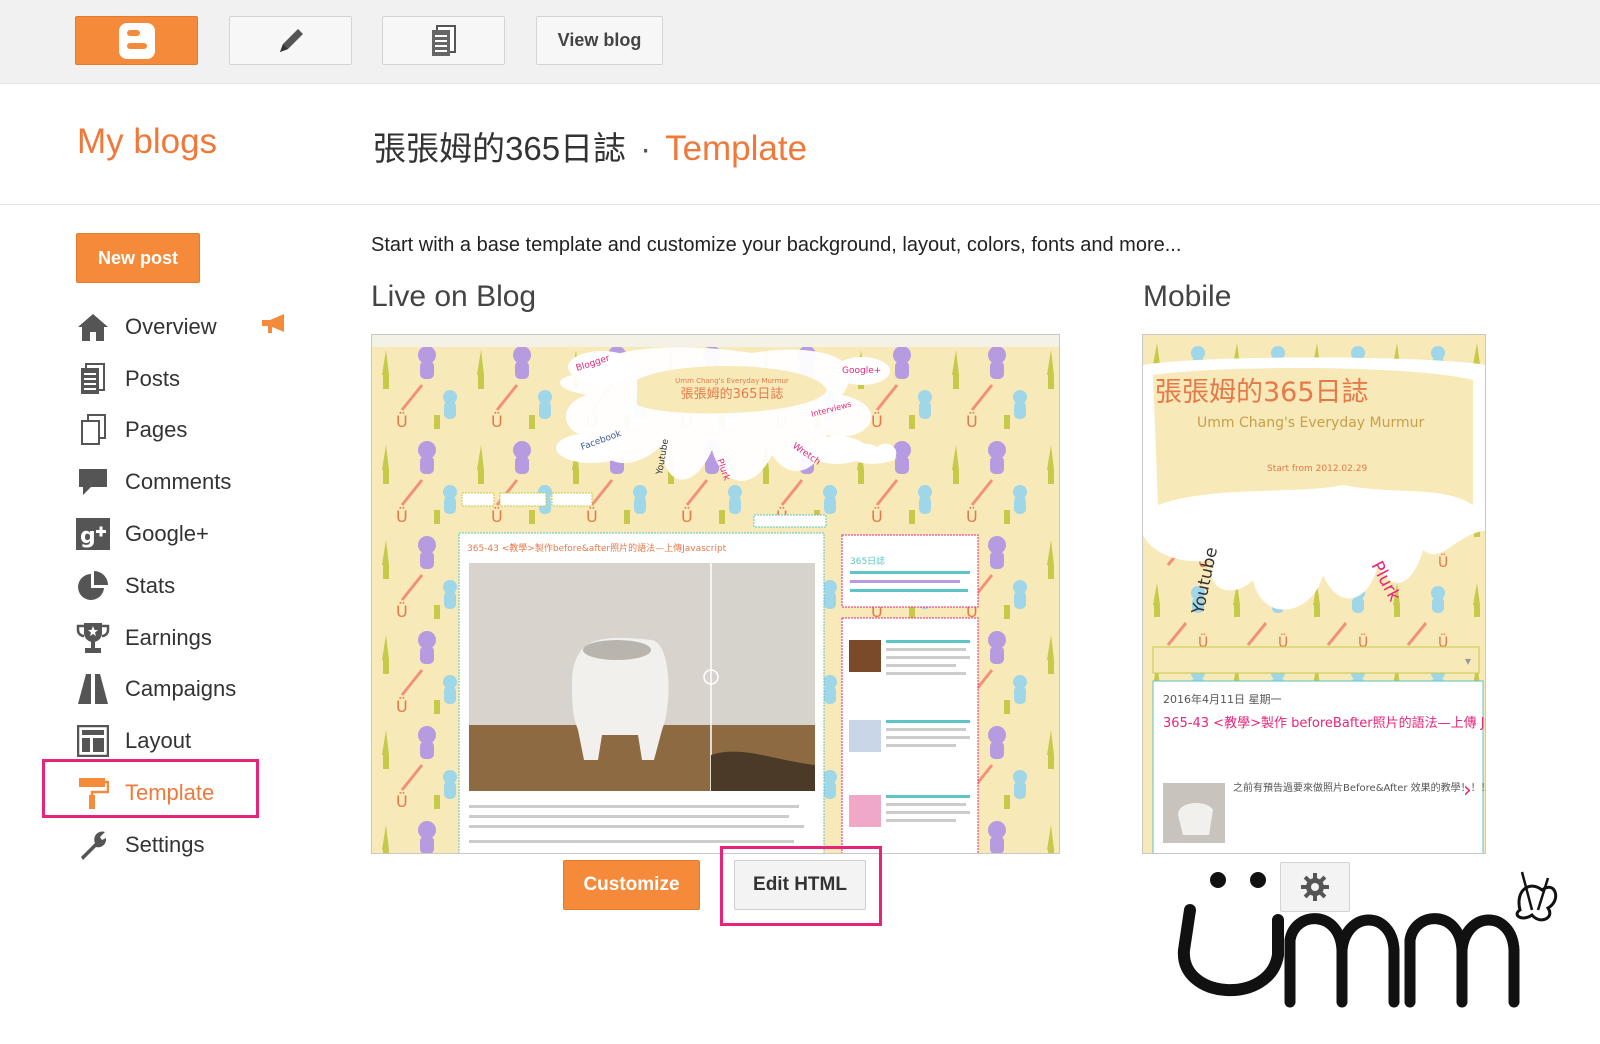 This screenshot has height=1044, width=1600. What do you see at coordinates (93, 638) in the screenshot?
I see `trophy-icon` at bounding box center [93, 638].